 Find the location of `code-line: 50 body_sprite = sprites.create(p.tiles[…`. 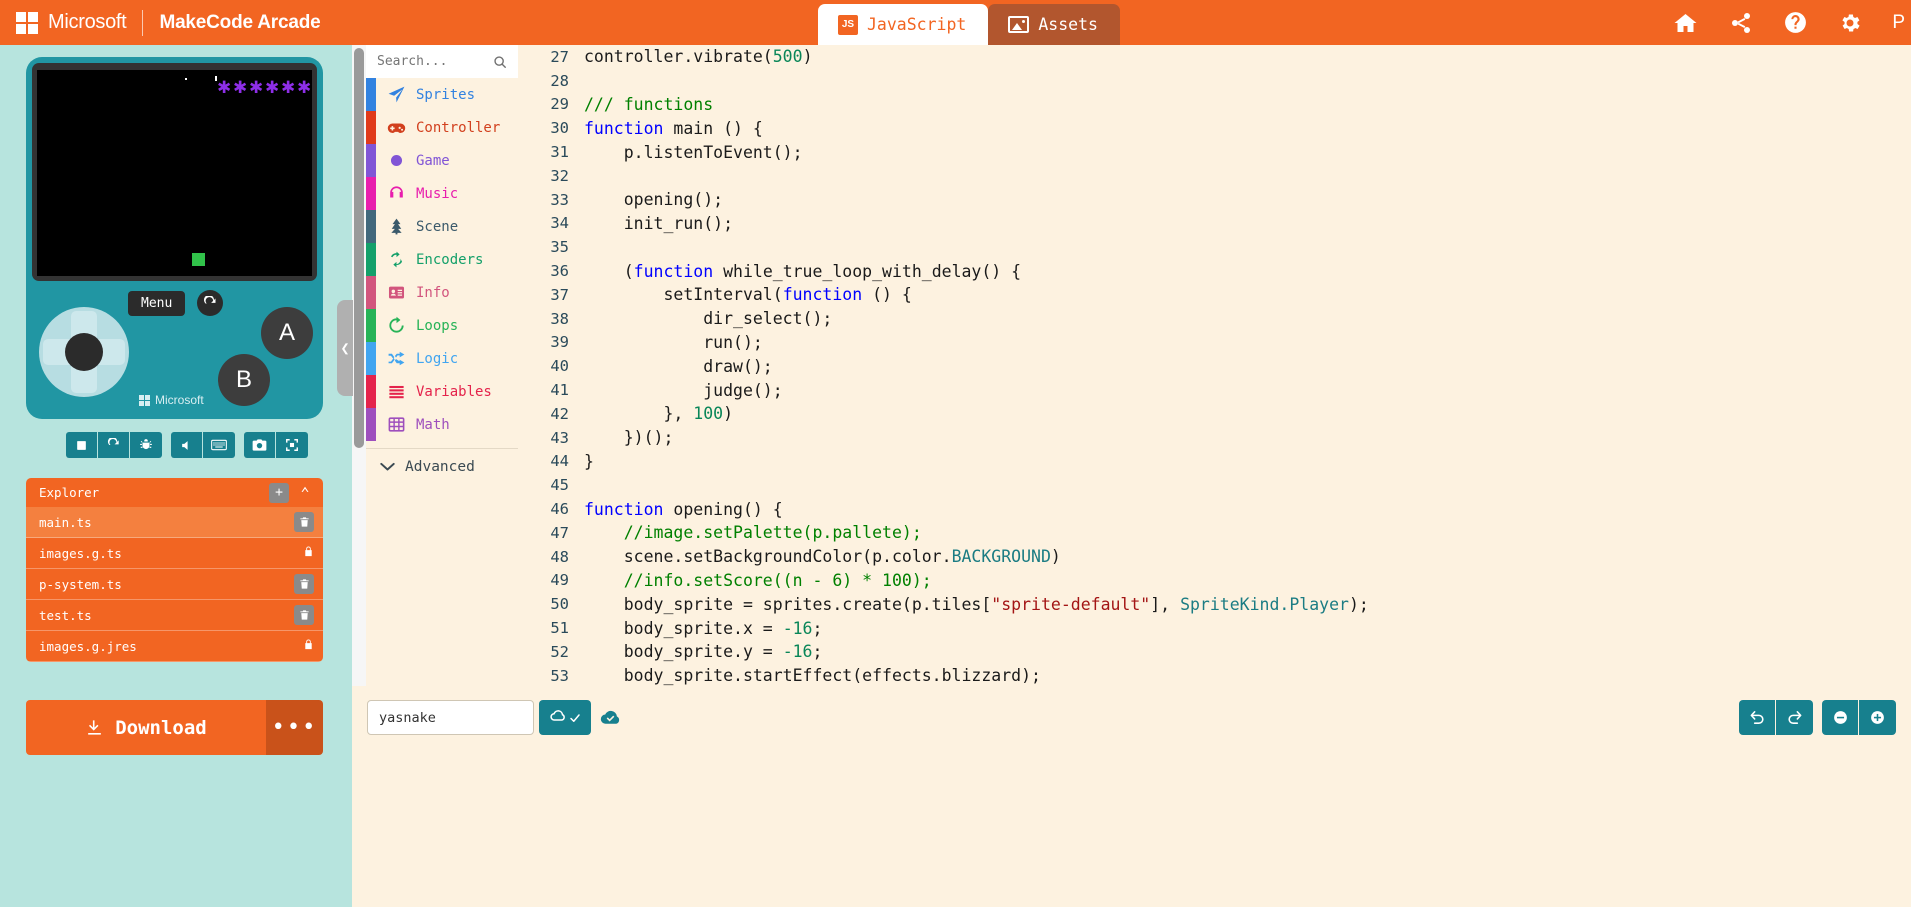

code-line: 50 body_sprite = sprites.create(p.tiles[… is located at coordinates (1214, 604).